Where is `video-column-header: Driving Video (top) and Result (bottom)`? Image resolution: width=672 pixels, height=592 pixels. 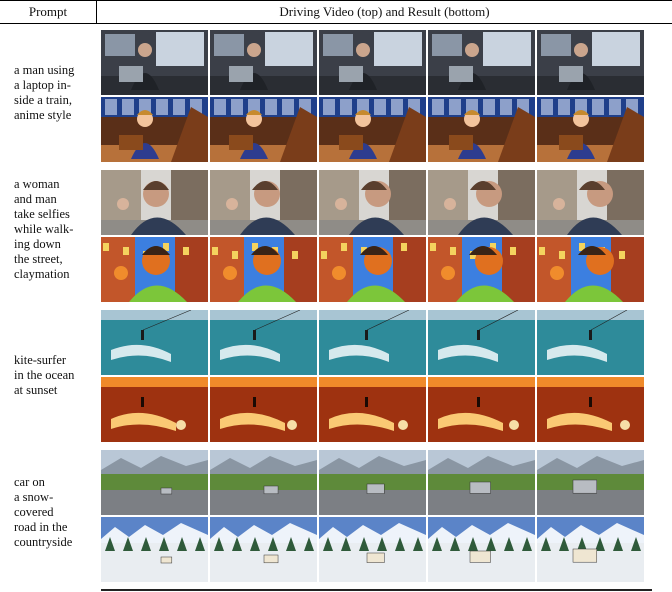
video-column-header: Driving Video (top) and Result (bottom) is located at coordinates (384, 11).